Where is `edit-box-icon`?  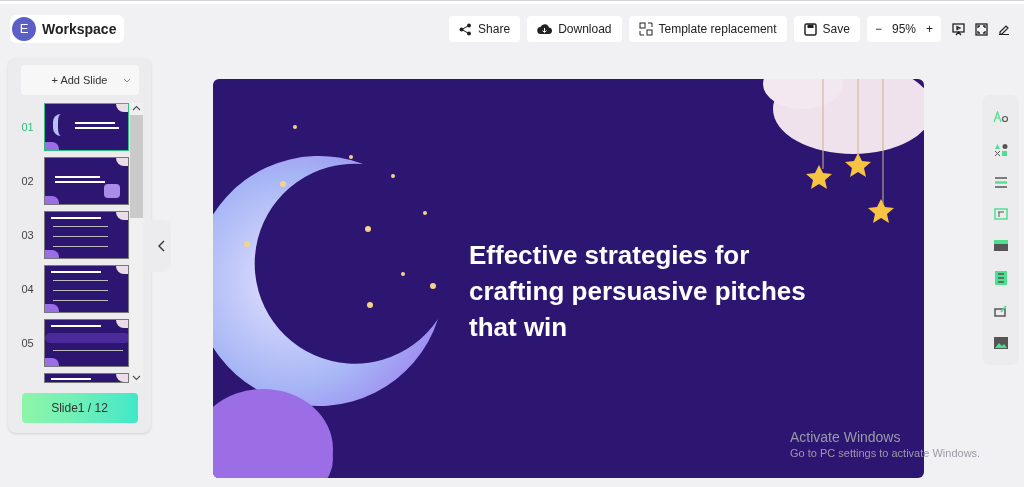
edit-box-icon is located at coordinates (1000, 311).